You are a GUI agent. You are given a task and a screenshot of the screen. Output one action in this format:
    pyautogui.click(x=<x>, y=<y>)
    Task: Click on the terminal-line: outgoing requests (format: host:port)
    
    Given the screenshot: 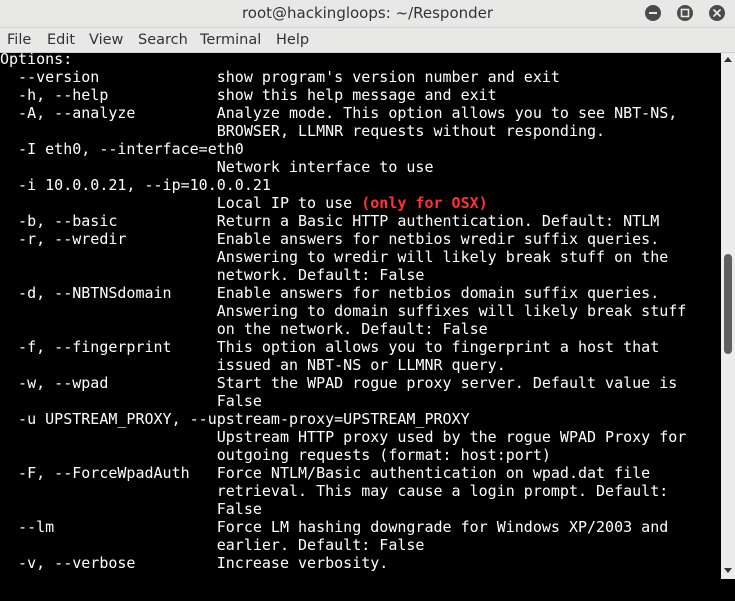 What is the action you would take?
    pyautogui.click(x=275, y=455)
    